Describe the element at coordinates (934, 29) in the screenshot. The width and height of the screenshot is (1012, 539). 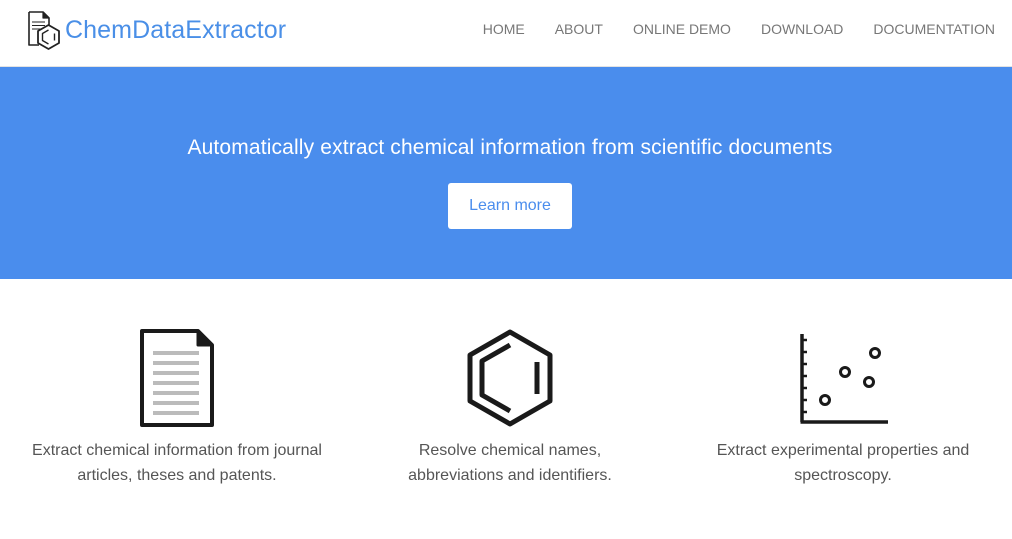
I see `nav-documentation: DOCUMENTATION` at that location.